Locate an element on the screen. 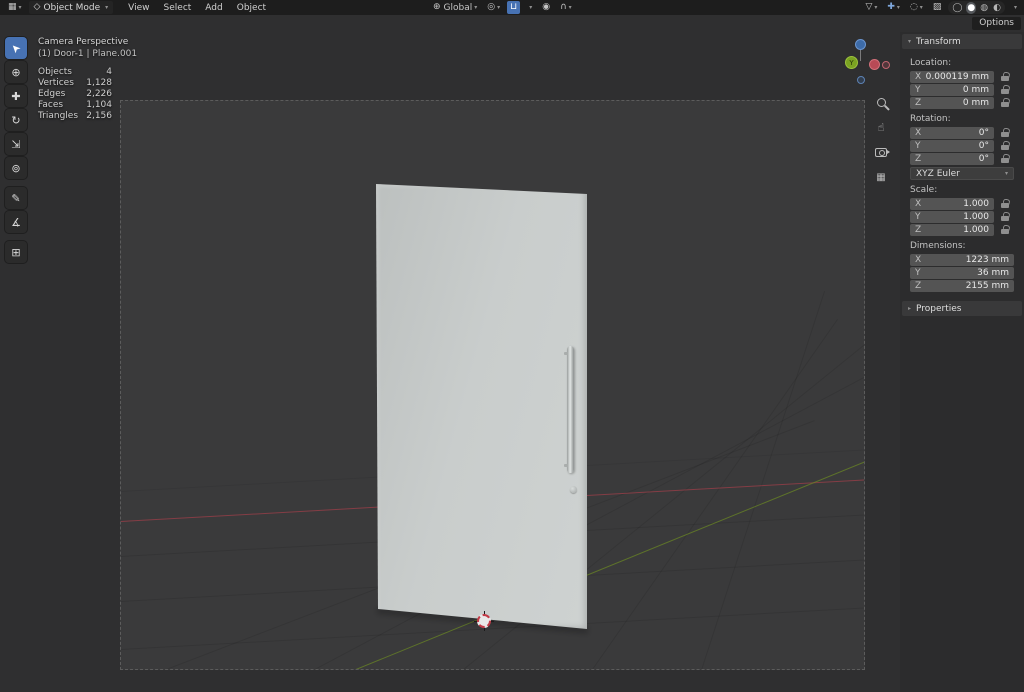 The image size is (1024, 692). pan-tool-button: ☝ is located at coordinates (881, 127).